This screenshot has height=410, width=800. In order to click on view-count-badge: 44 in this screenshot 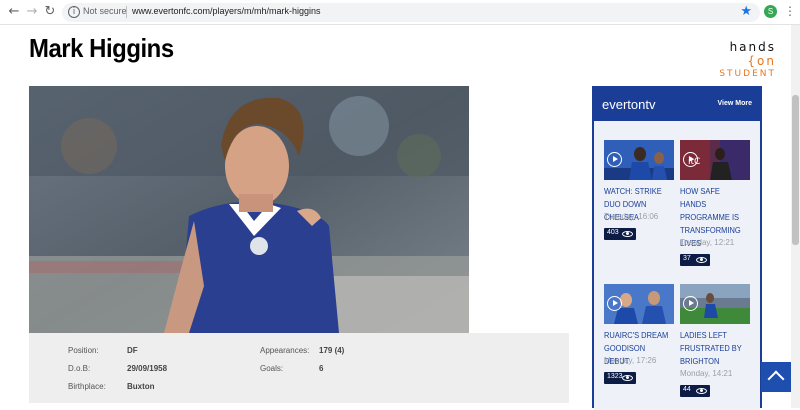, I will do `click(695, 391)`.